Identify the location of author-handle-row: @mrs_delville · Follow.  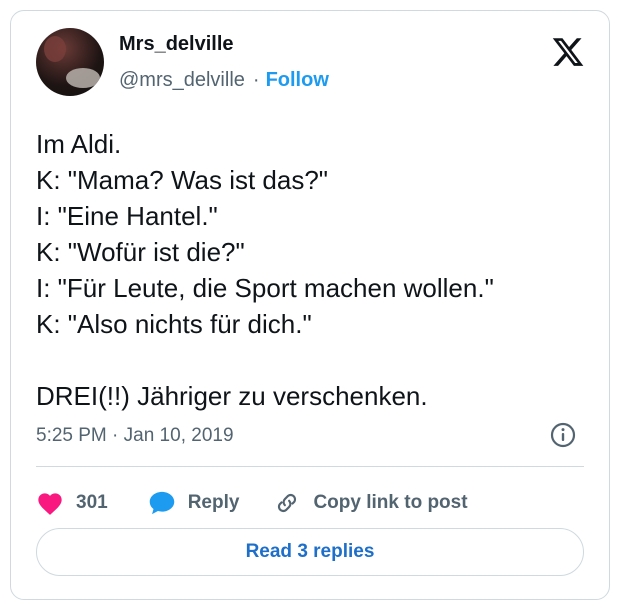
(224, 80).